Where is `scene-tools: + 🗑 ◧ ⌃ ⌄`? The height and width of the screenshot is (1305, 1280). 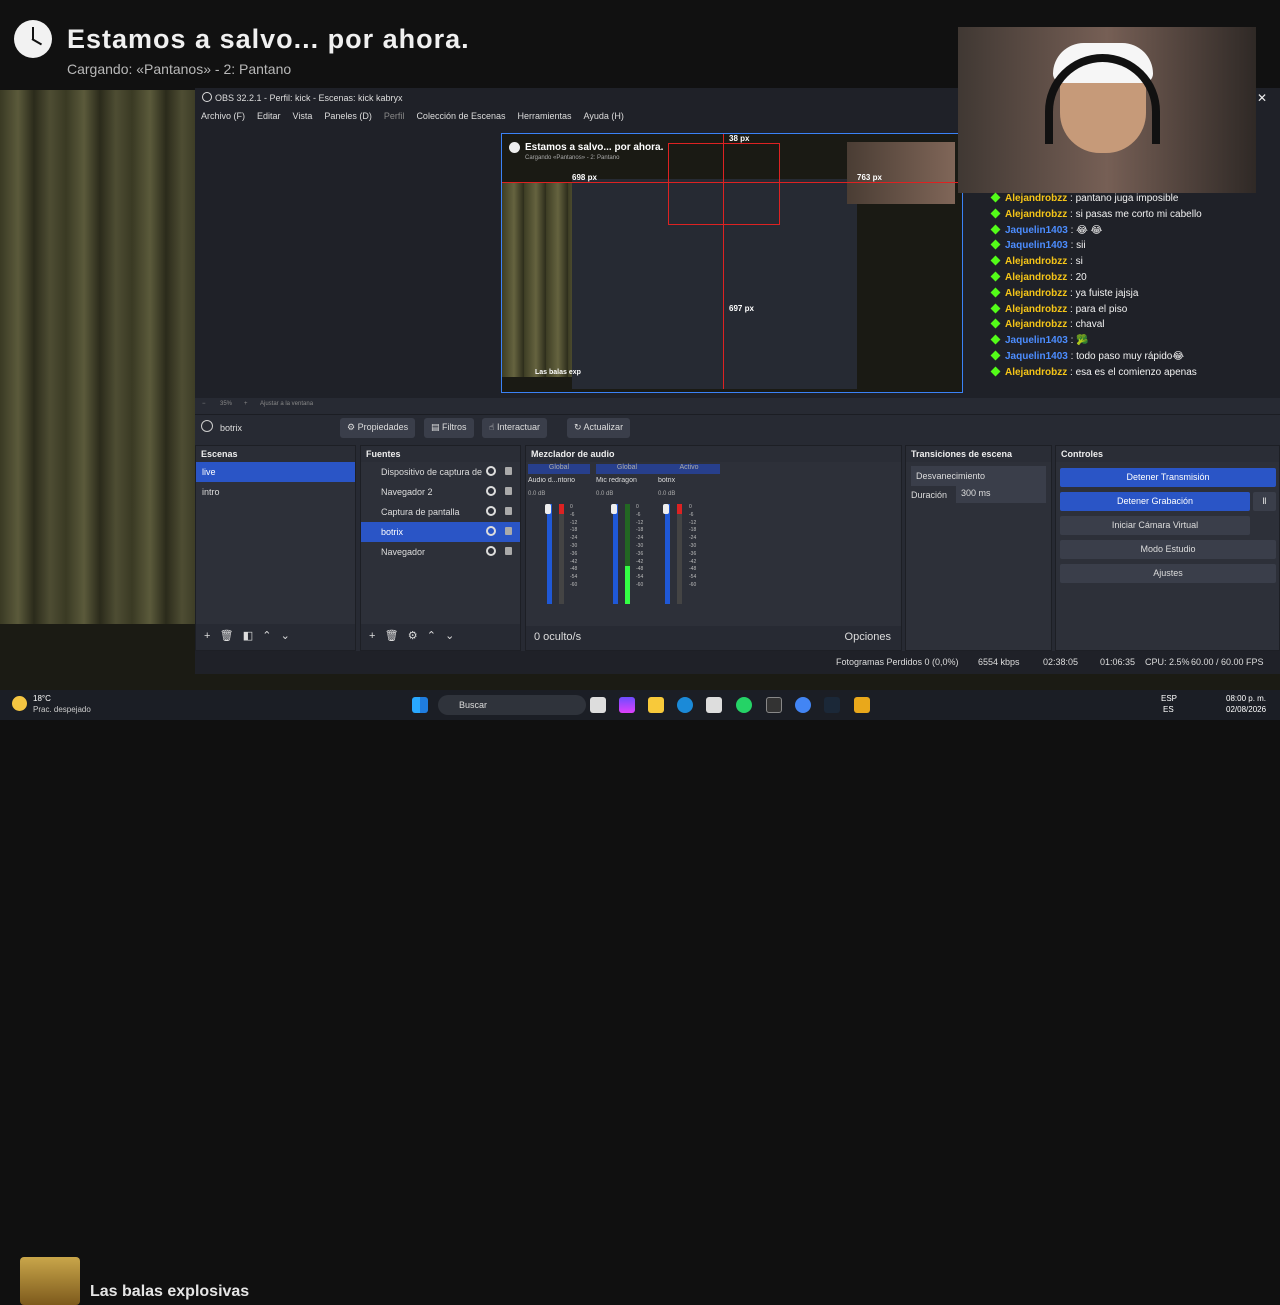
scene-tools: + 🗑 ◧ ⌃ ⌄ is located at coordinates (275, 637).